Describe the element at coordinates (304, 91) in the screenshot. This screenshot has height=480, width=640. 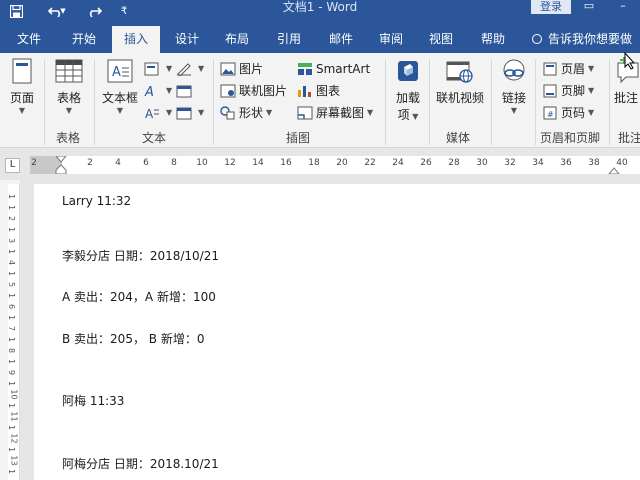
I see `chart-icon` at that location.